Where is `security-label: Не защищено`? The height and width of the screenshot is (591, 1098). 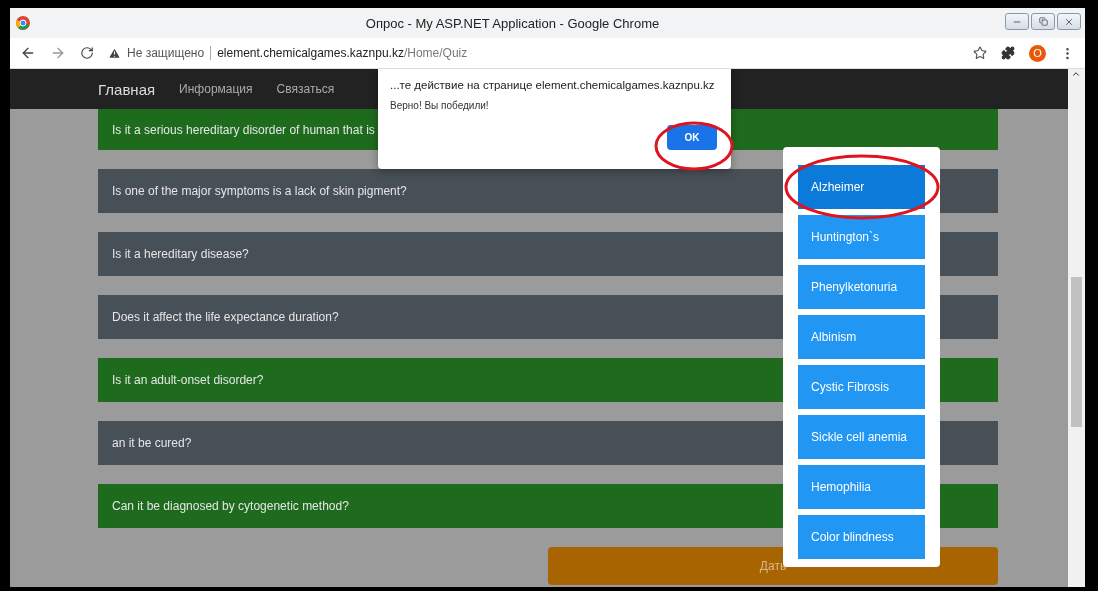
security-label: Не защищено is located at coordinates (166, 53).